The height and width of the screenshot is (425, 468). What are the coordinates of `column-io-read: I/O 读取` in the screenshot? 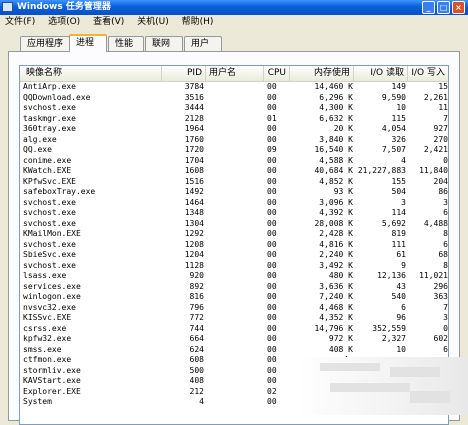 It's located at (381, 73).